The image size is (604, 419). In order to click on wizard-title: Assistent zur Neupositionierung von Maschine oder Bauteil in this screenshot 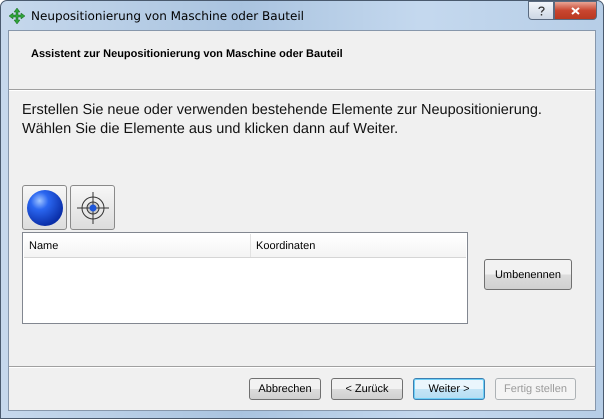, I will do `click(187, 54)`.